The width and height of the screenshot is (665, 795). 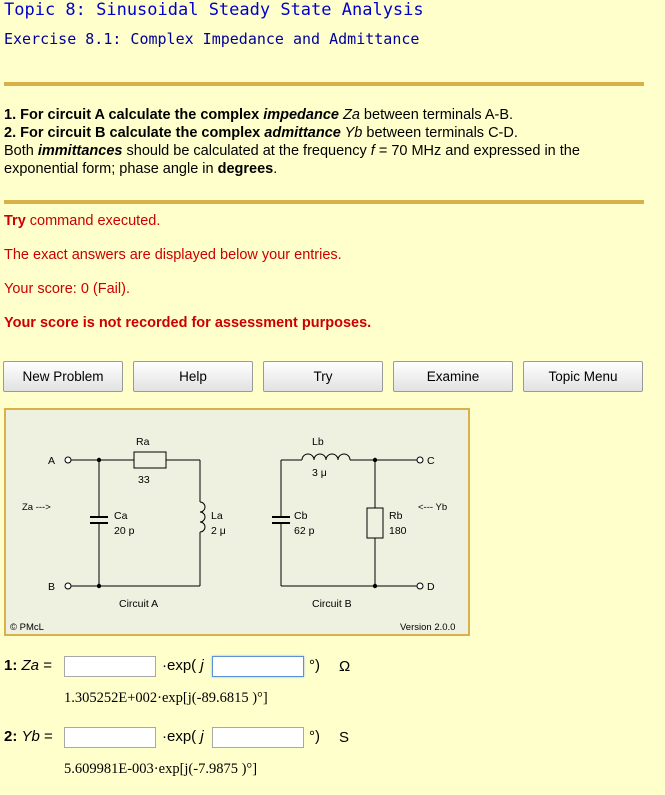 I want to click on label-terminal-c: C, so click(x=431, y=461).